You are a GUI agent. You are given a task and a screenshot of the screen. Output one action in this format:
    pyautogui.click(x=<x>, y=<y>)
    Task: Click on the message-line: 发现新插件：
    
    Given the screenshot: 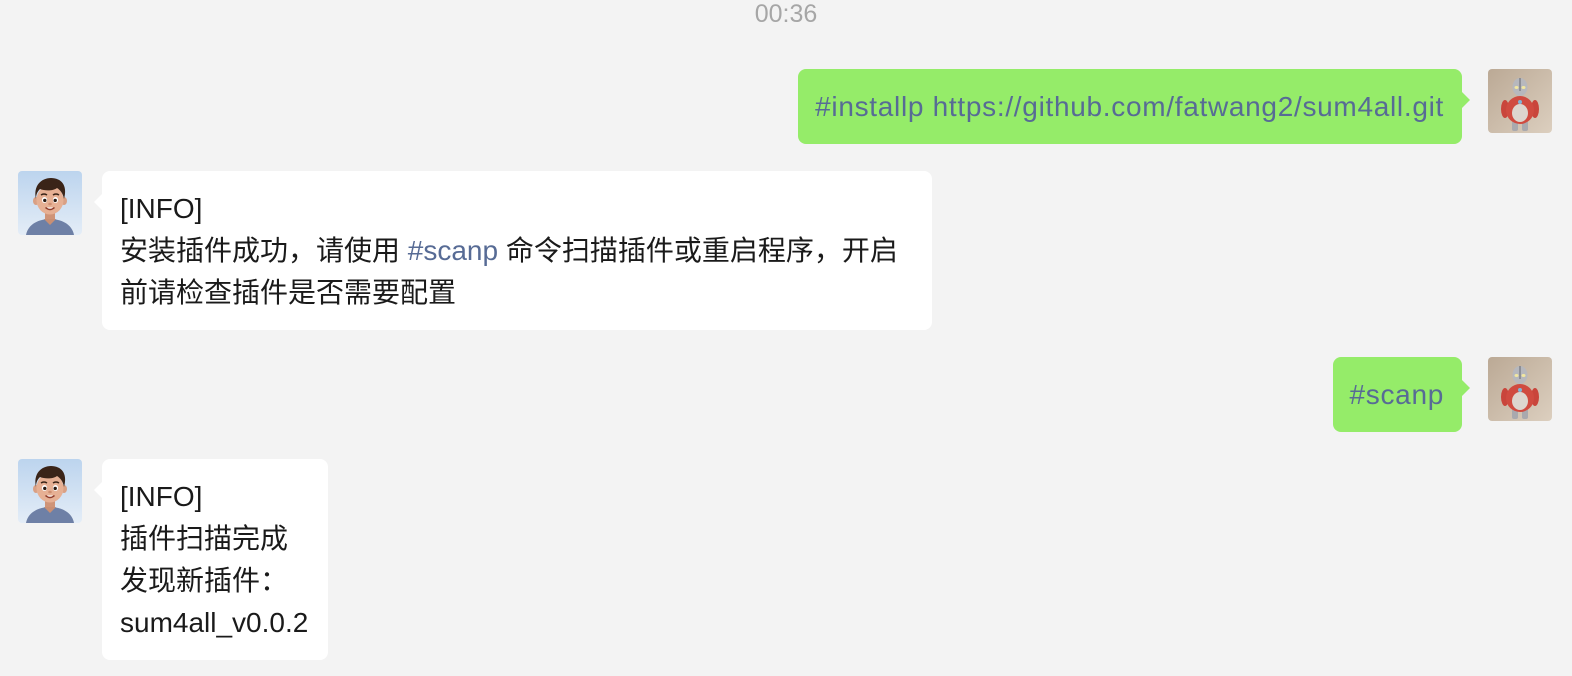 What is the action you would take?
    pyautogui.click(x=204, y=580)
    